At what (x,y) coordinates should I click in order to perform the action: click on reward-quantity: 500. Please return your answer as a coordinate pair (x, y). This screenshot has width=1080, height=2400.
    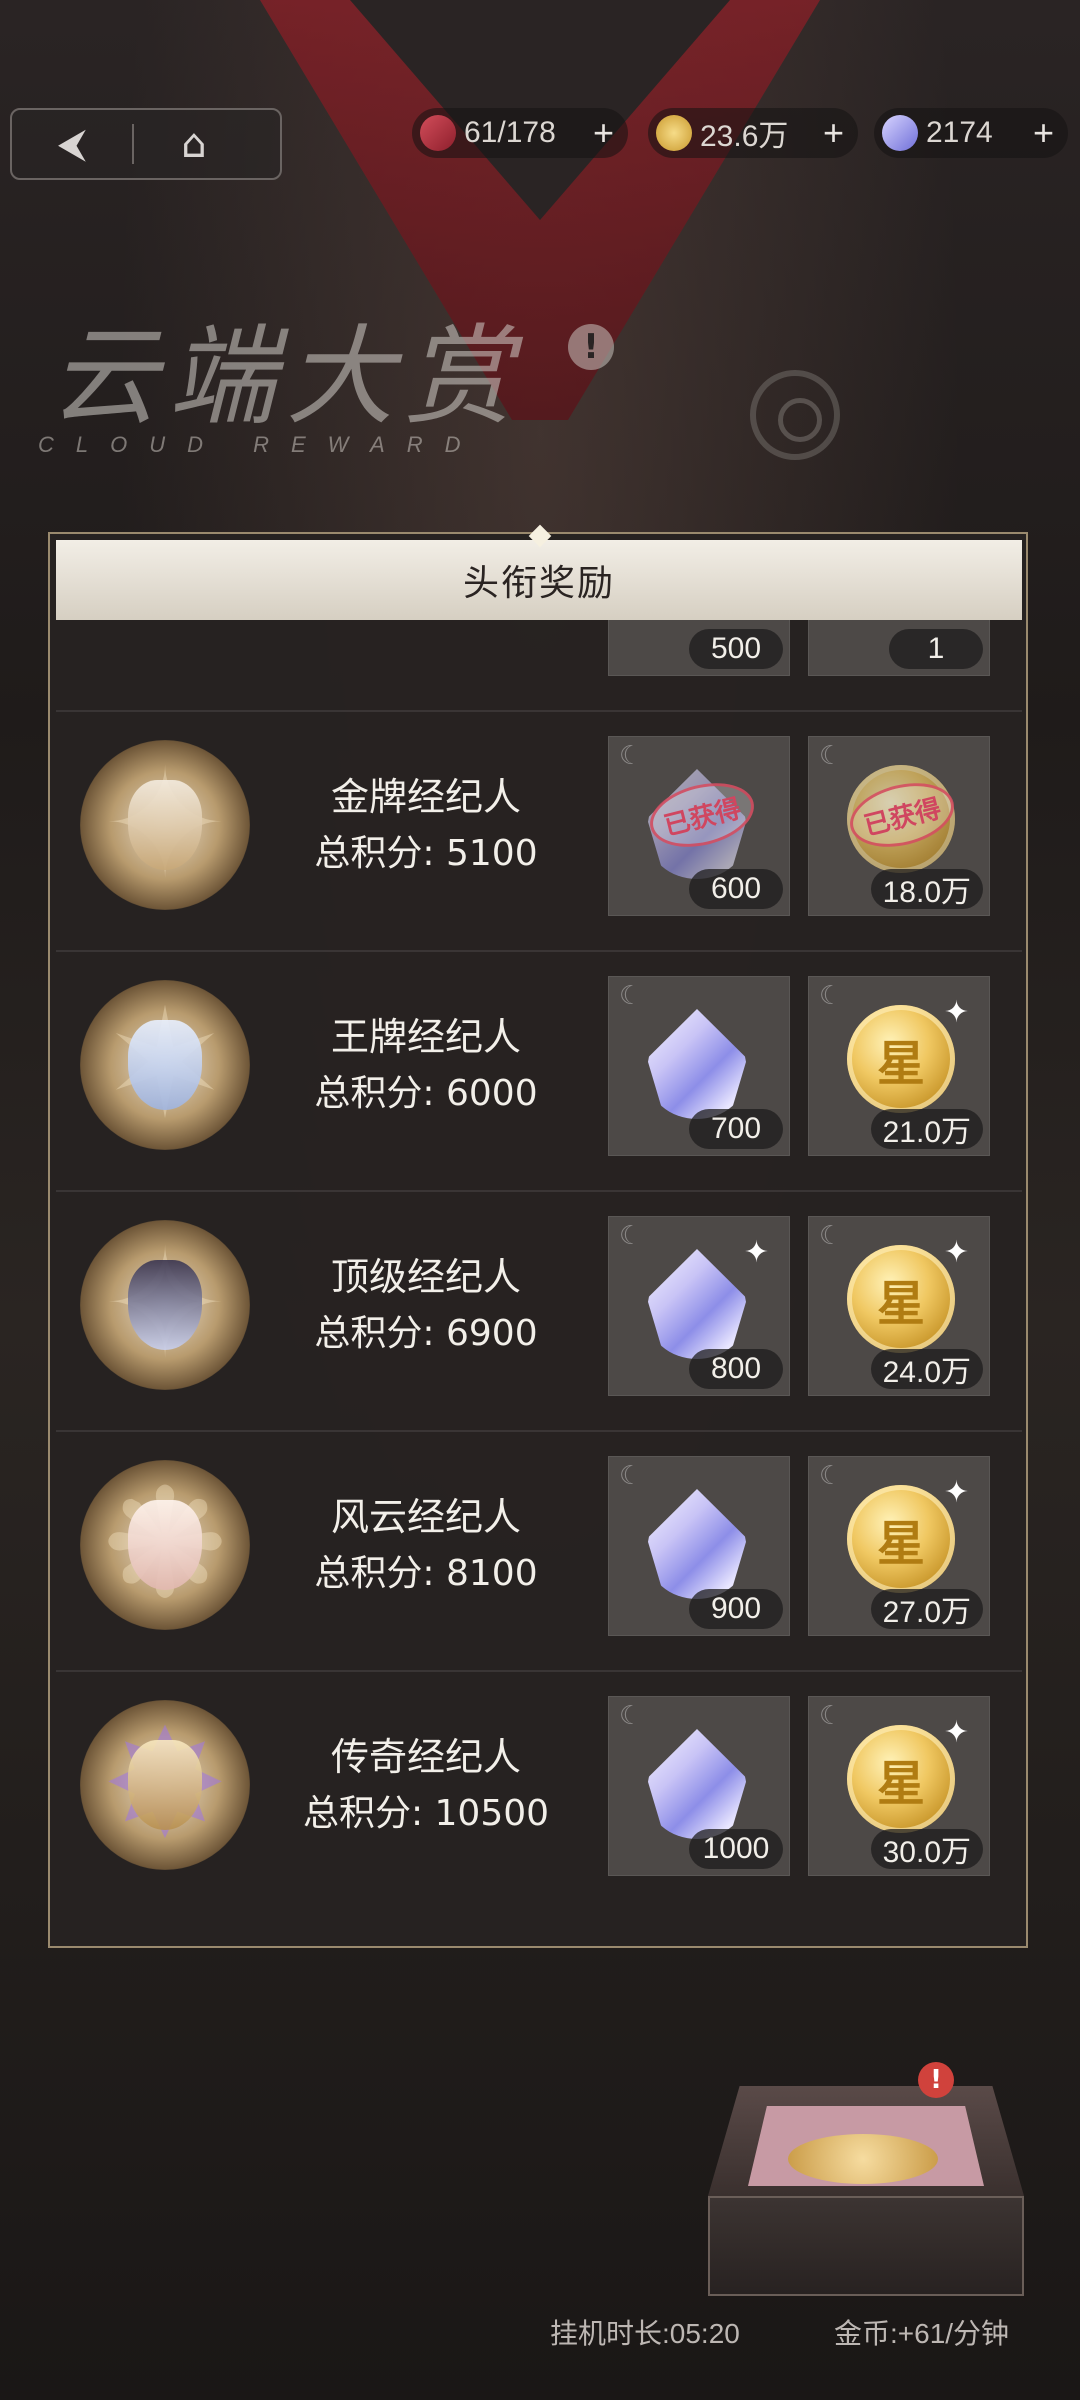
    Looking at the image, I should click on (736, 649).